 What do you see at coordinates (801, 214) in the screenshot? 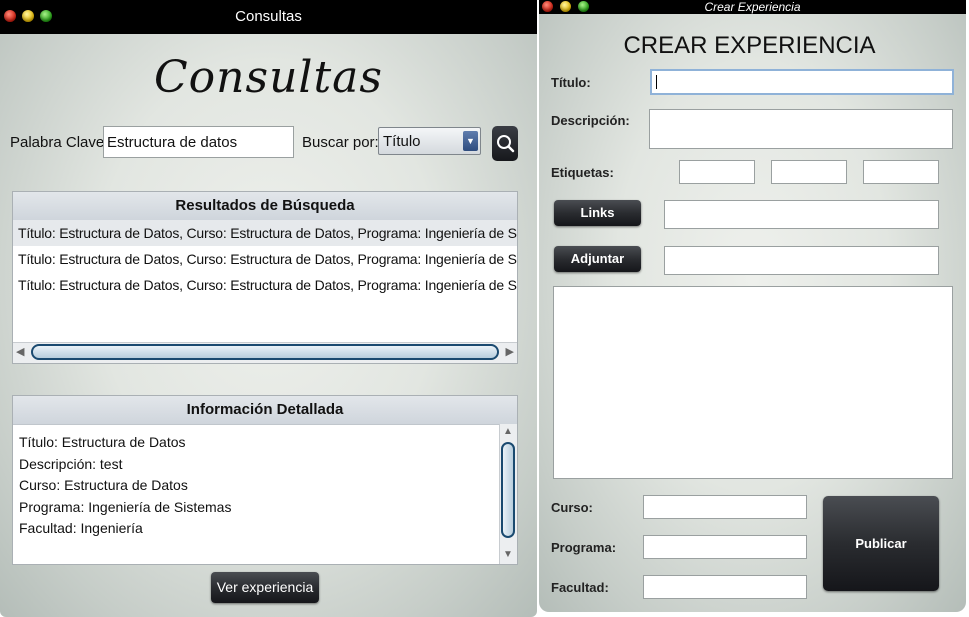
I see `links-input` at bounding box center [801, 214].